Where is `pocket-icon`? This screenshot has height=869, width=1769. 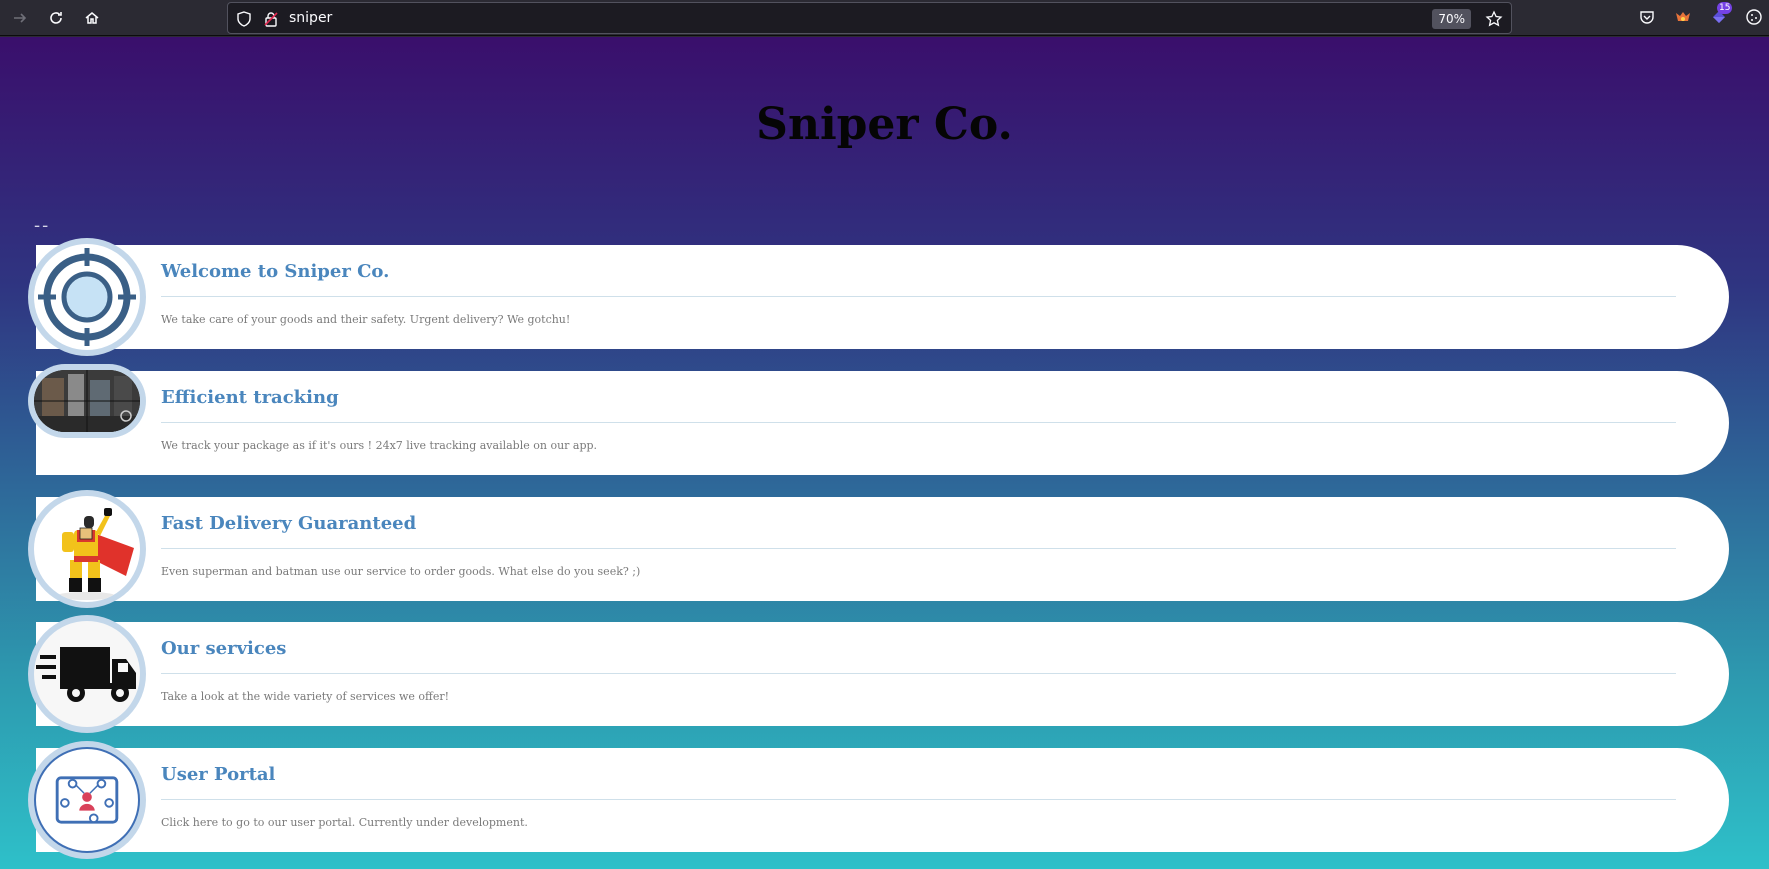 pocket-icon is located at coordinates (1647, 17).